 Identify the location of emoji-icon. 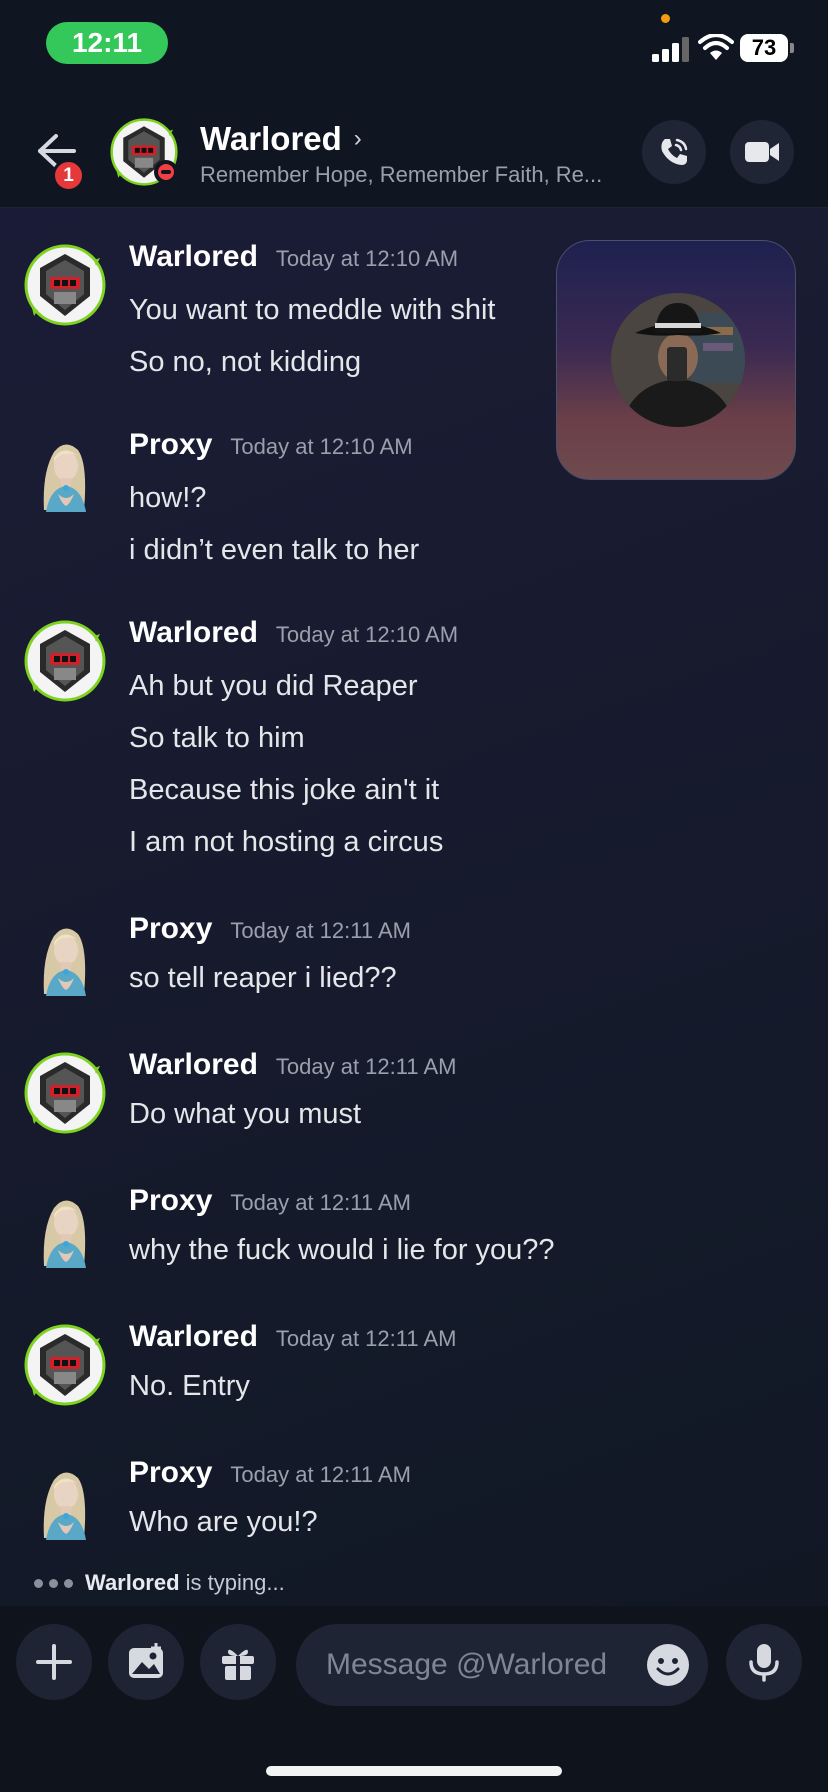
(668, 1665).